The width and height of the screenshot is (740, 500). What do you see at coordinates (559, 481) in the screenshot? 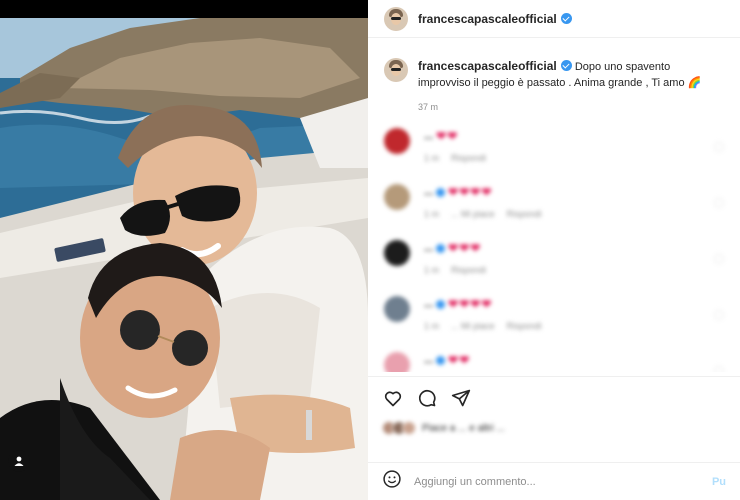
I see `comment-input` at bounding box center [559, 481].